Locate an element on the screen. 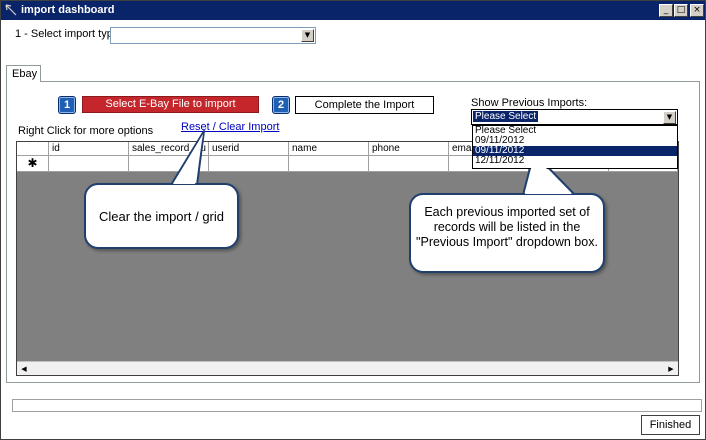 The height and width of the screenshot is (440, 706). column-header-sales-record: sales_record_nu is located at coordinates (169, 149).